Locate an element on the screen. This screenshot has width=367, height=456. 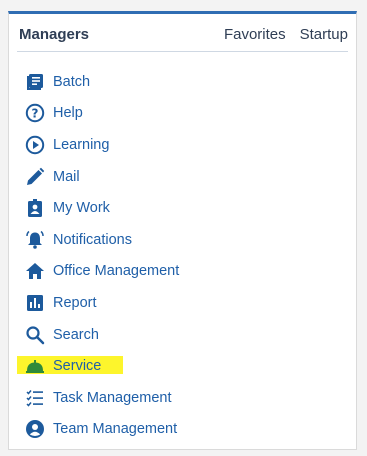
menu-item-label: My Work is located at coordinates (81, 208).